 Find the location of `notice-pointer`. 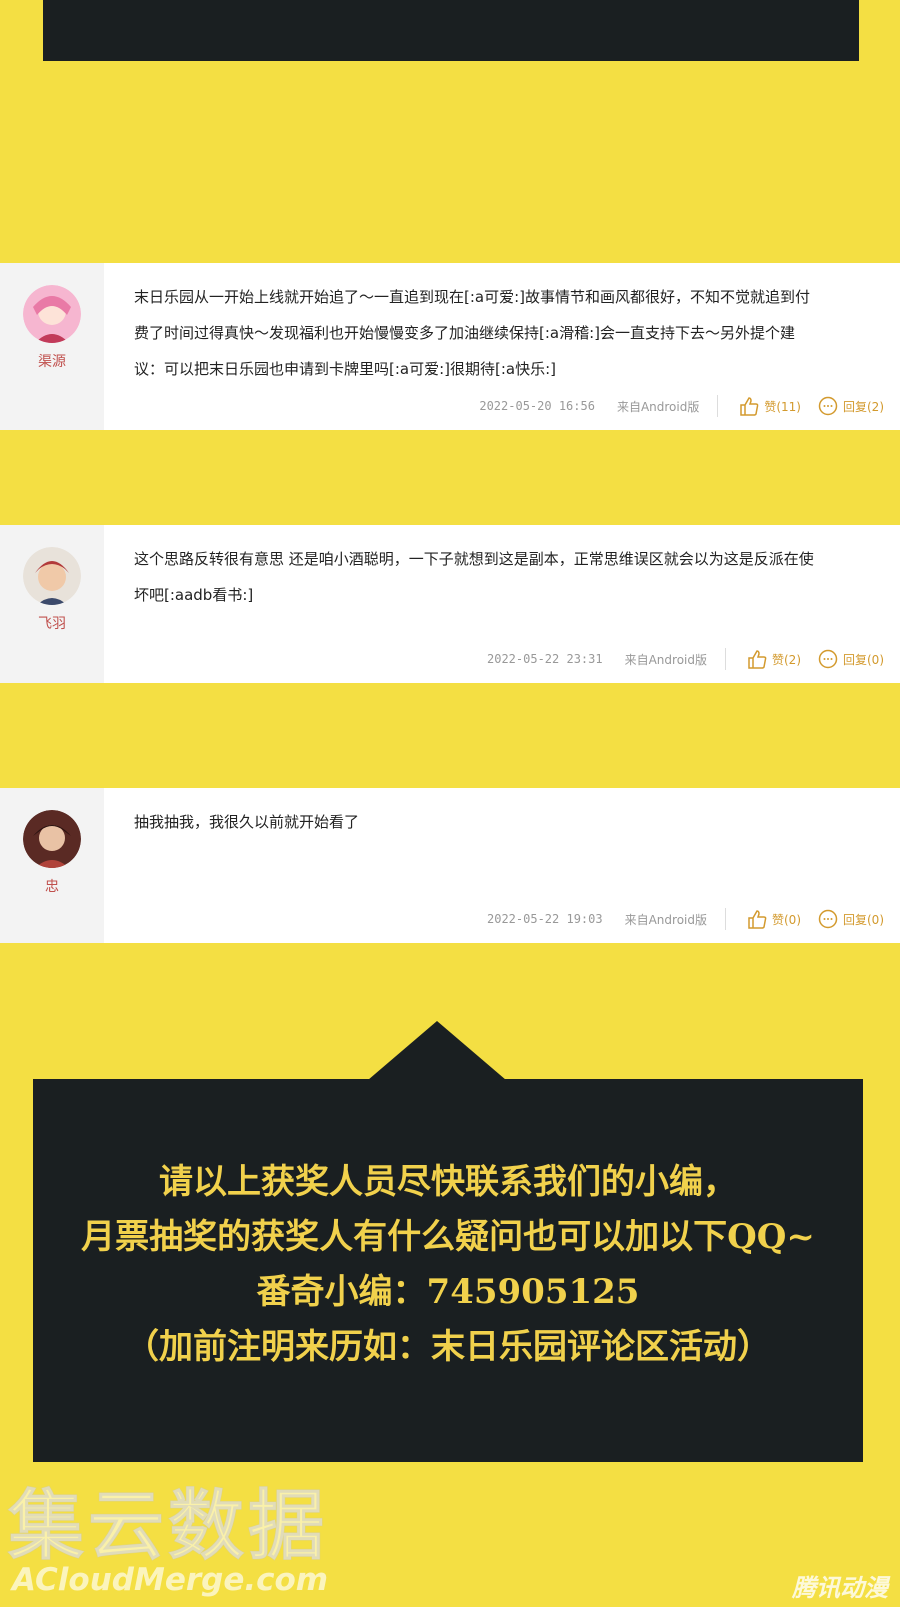

notice-pointer is located at coordinates (437, 1050).